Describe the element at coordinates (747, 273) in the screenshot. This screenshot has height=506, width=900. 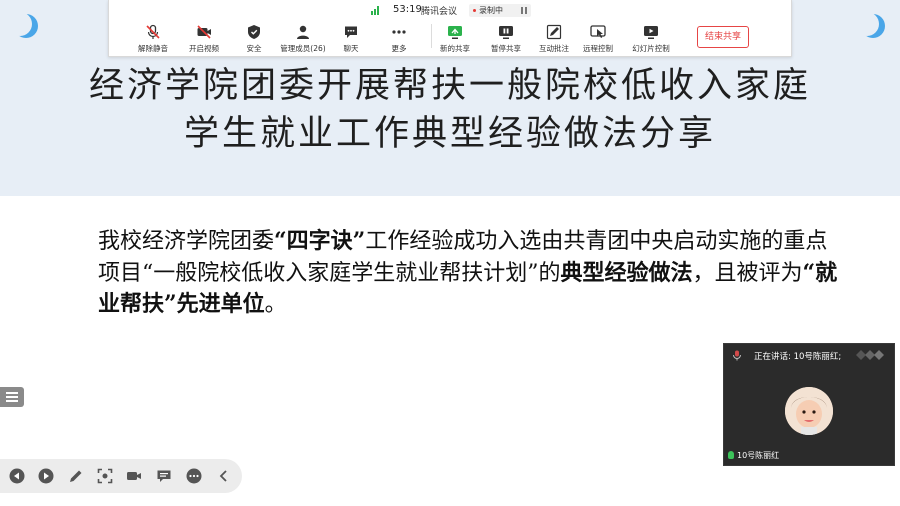
I see `body-text-segment: ，且被评为` at that location.